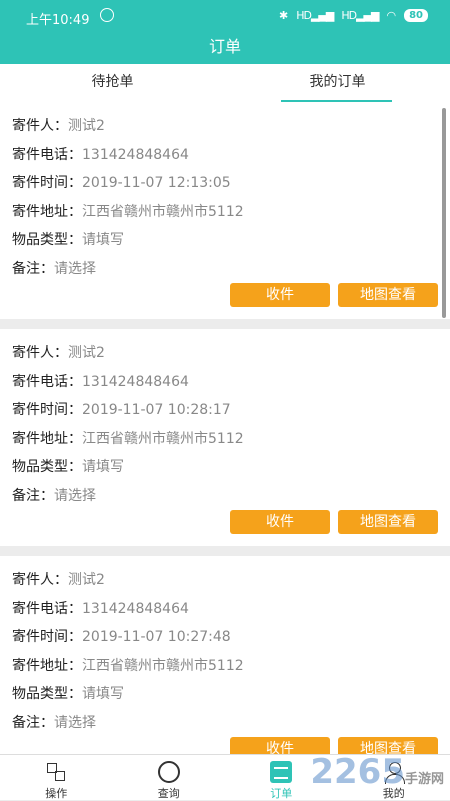 The height and width of the screenshot is (801, 450). What do you see at coordinates (377, 772) in the screenshot?
I see `watermark-logo: 2265手游网` at bounding box center [377, 772].